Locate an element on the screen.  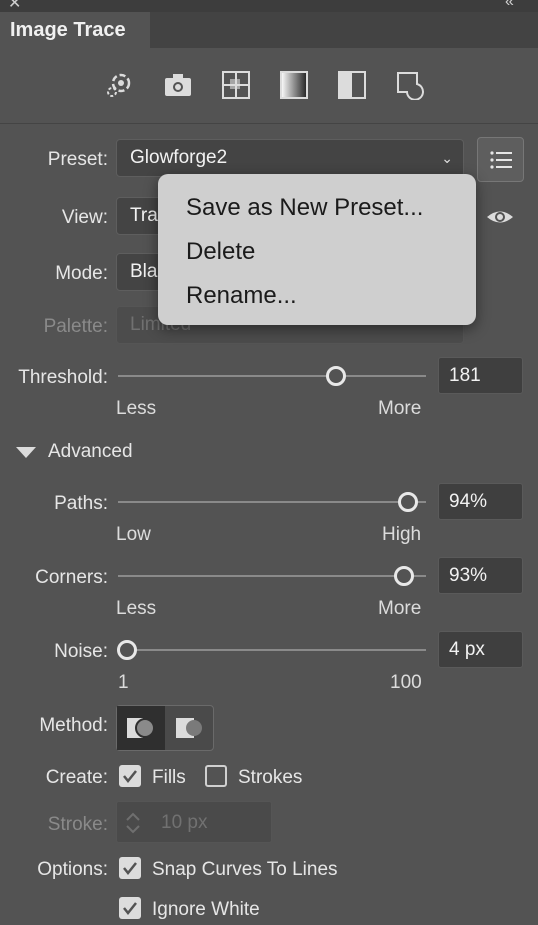
panel-top-strip is located at coordinates (269, 6).